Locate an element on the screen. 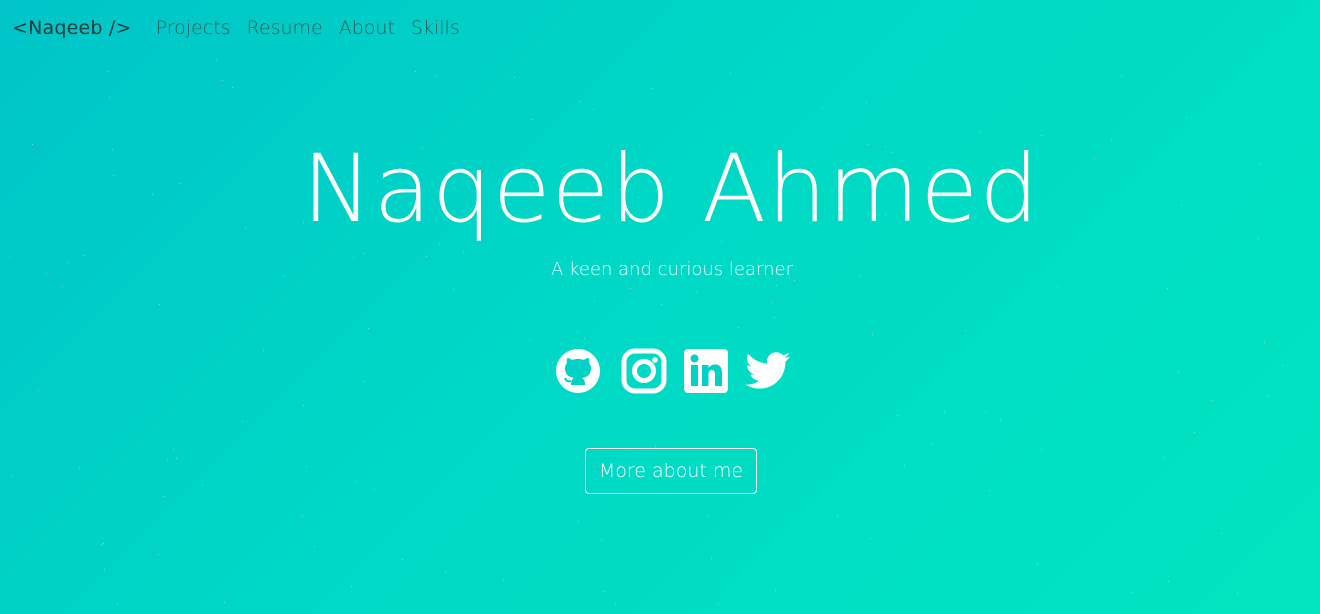  github-link is located at coordinates (578, 371).